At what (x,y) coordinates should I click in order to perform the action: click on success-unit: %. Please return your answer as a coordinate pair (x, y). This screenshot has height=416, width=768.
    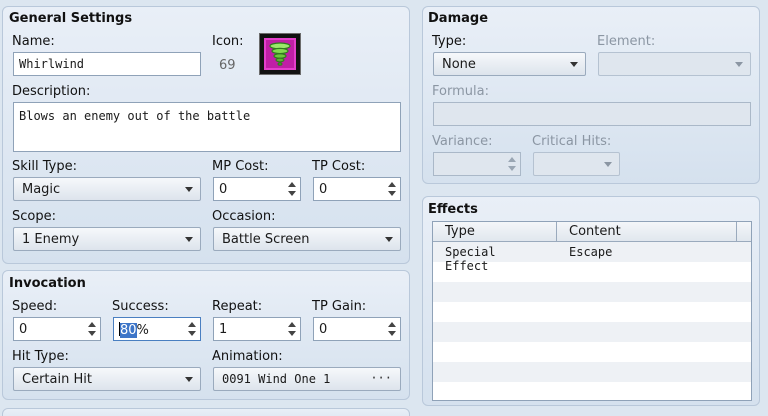
    Looking at the image, I should click on (142, 330).